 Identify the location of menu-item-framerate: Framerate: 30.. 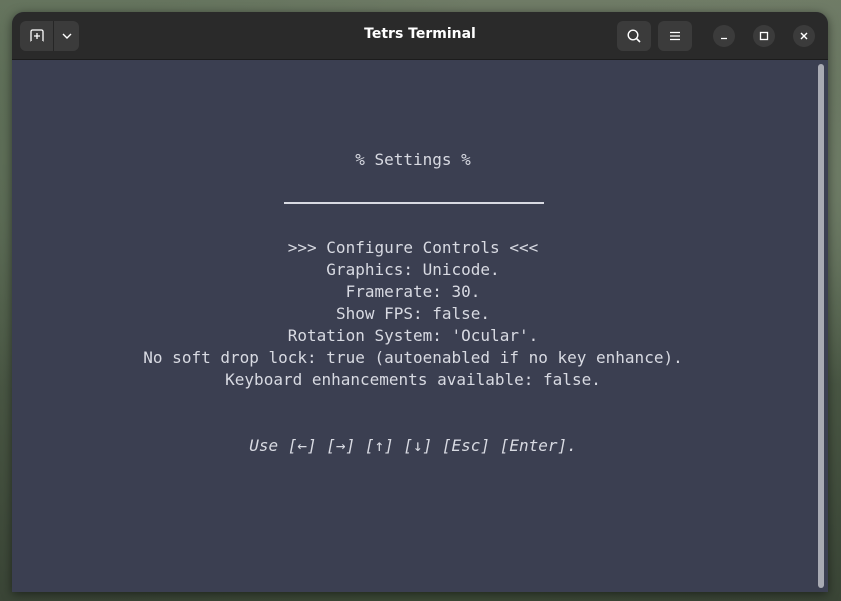
(413, 292).